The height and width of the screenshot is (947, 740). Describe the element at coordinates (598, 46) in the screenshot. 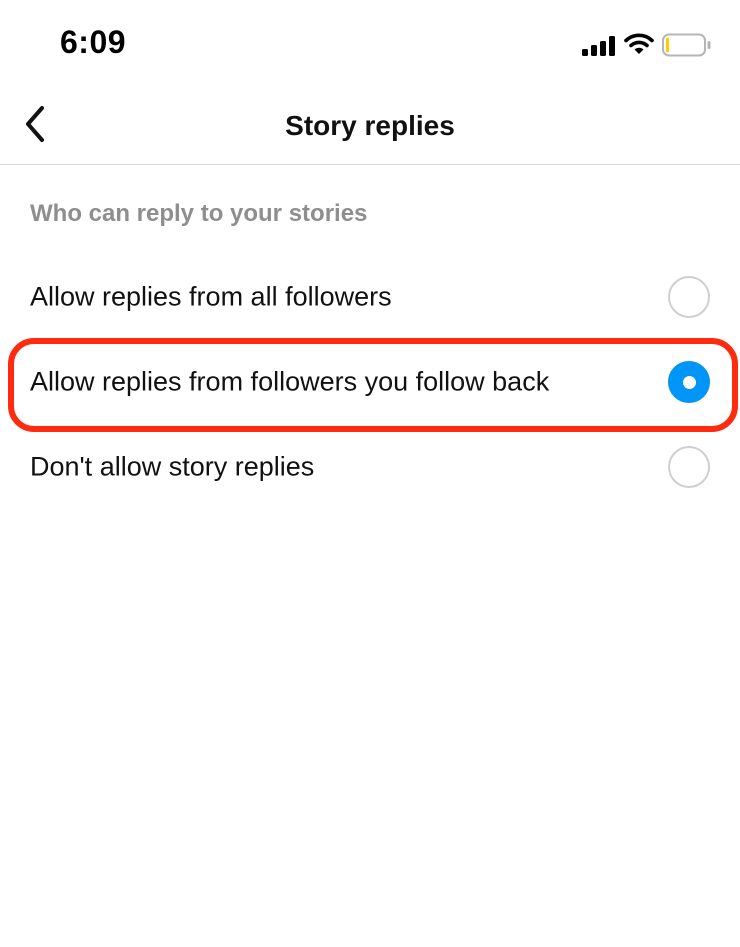

I see `cellular-signal-icon` at that location.